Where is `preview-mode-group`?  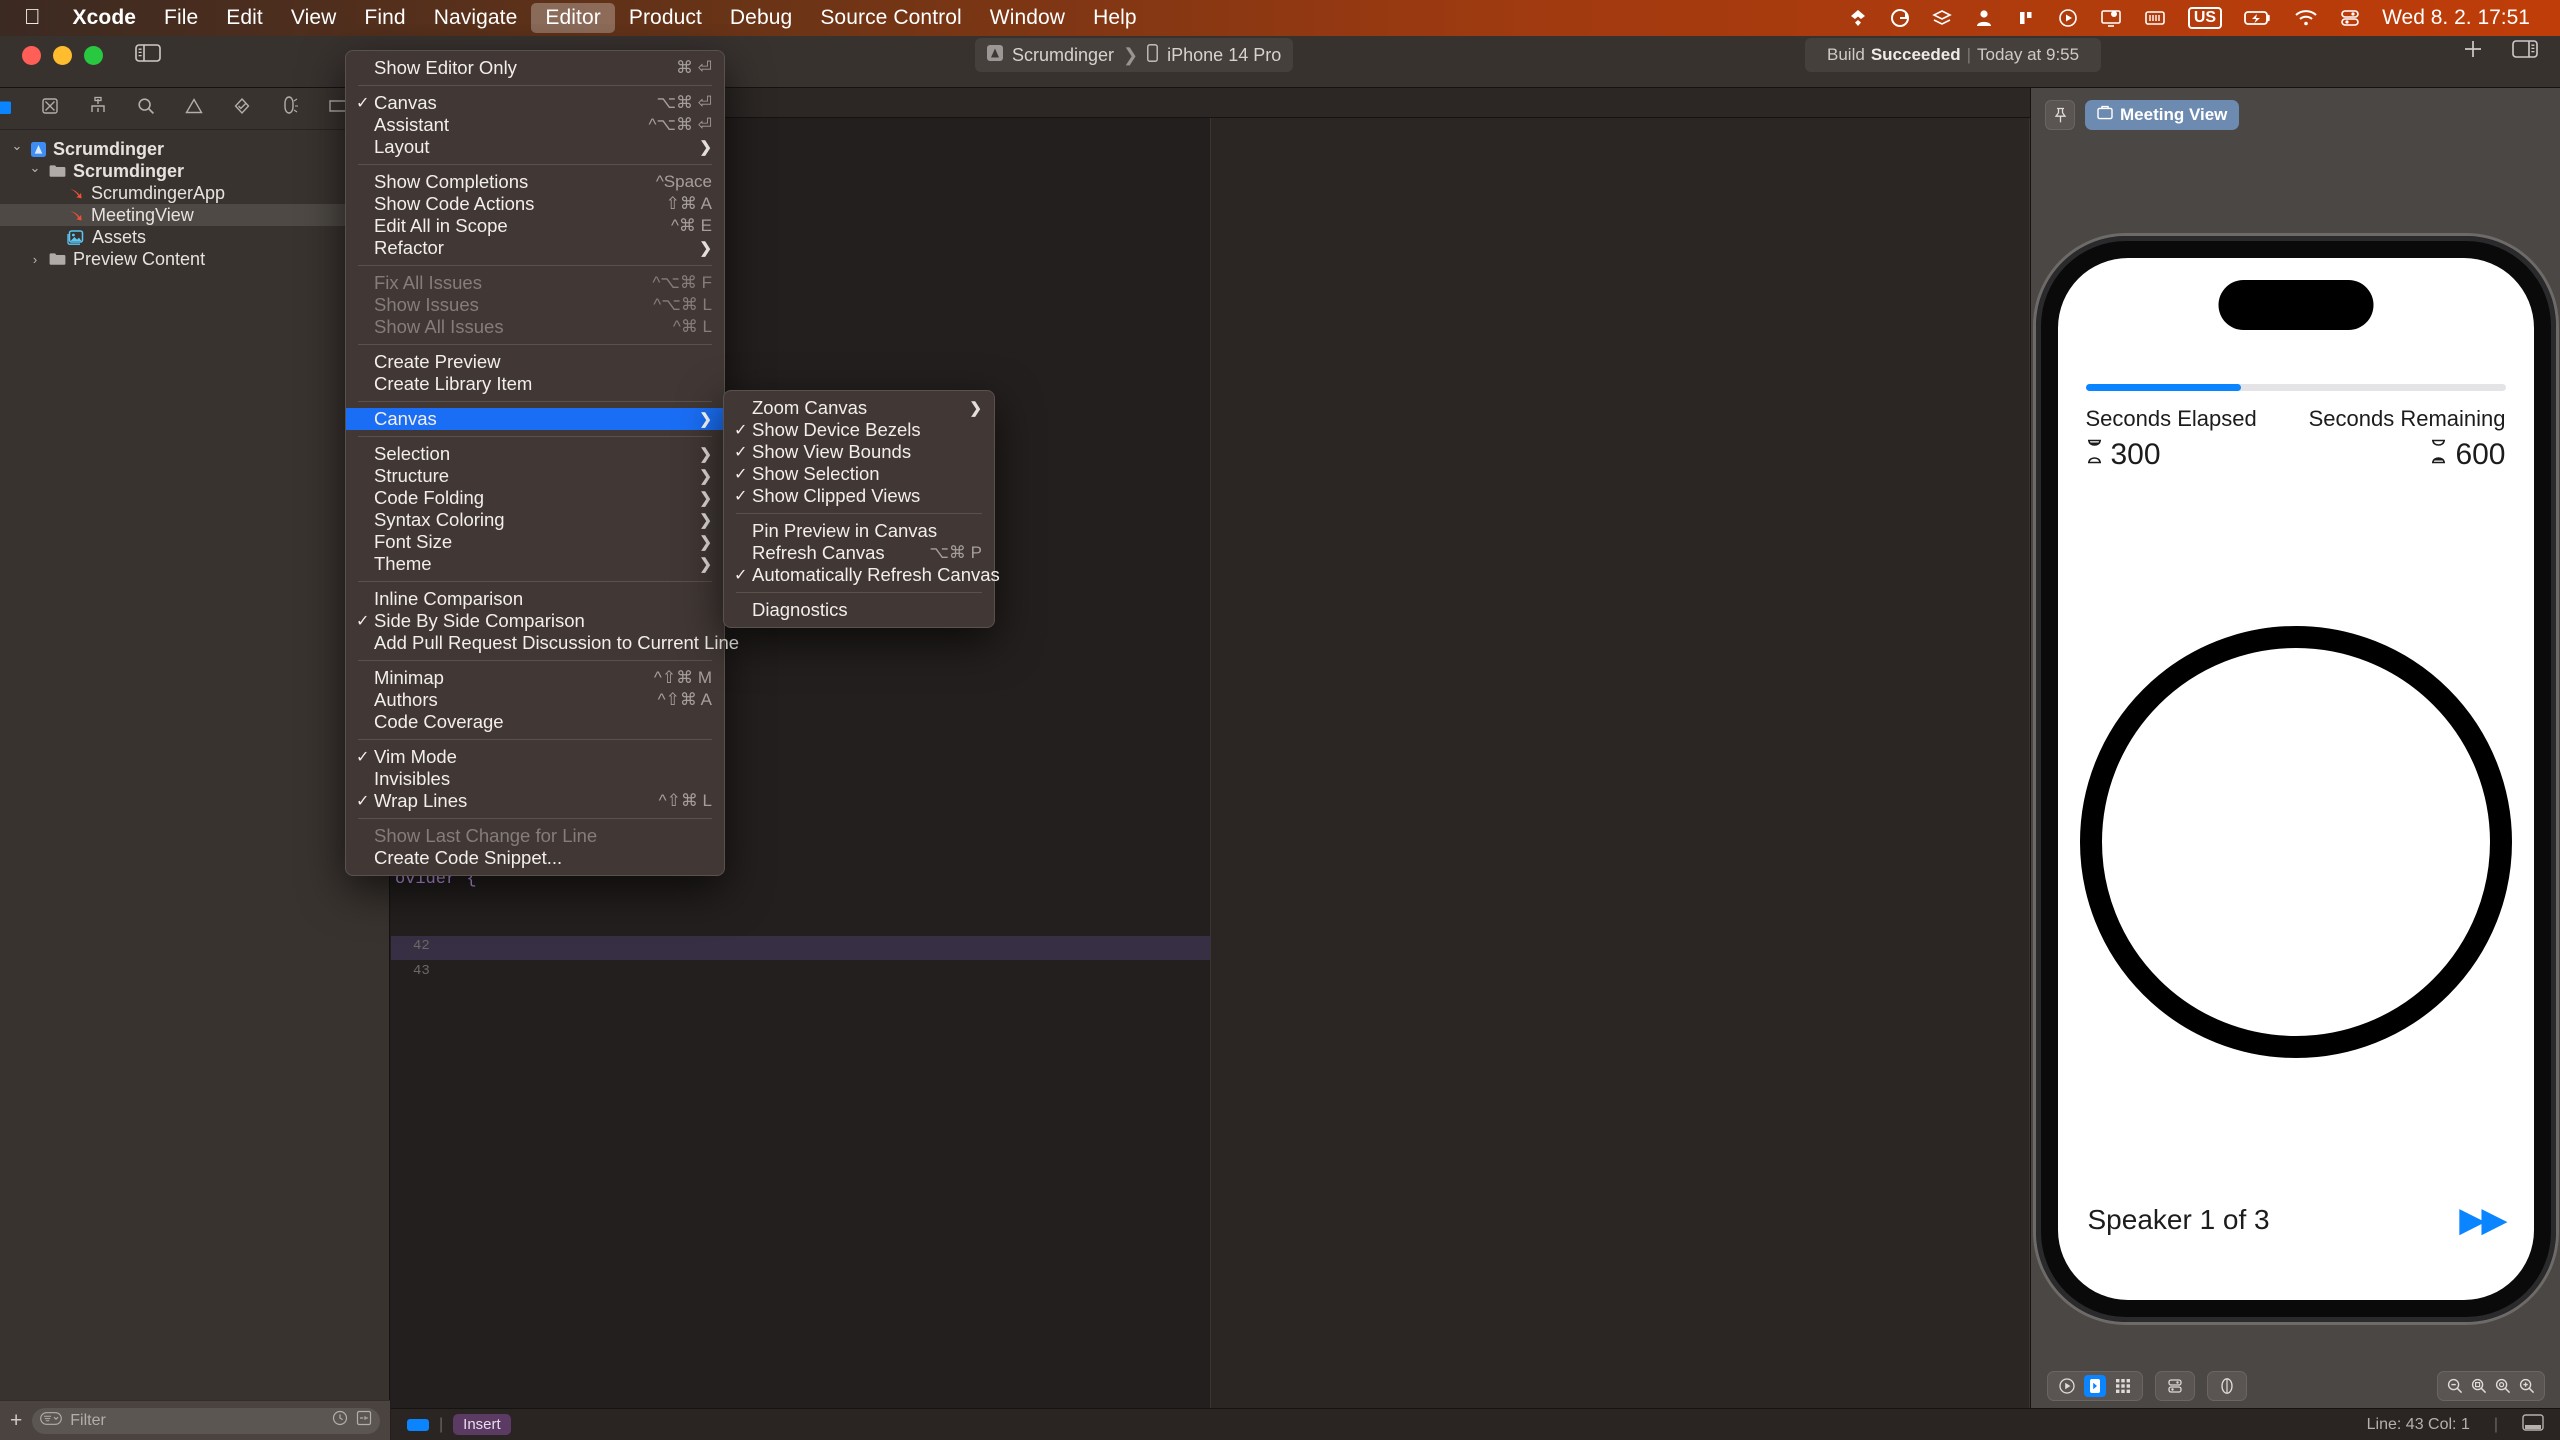 preview-mode-group is located at coordinates (2095, 1386).